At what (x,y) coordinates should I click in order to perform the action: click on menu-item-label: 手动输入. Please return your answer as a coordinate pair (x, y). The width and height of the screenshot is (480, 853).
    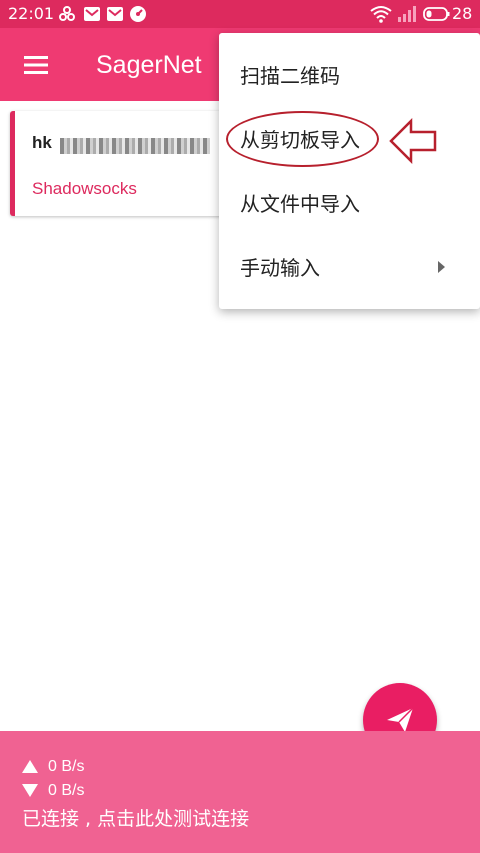
    Looking at the image, I should click on (280, 268).